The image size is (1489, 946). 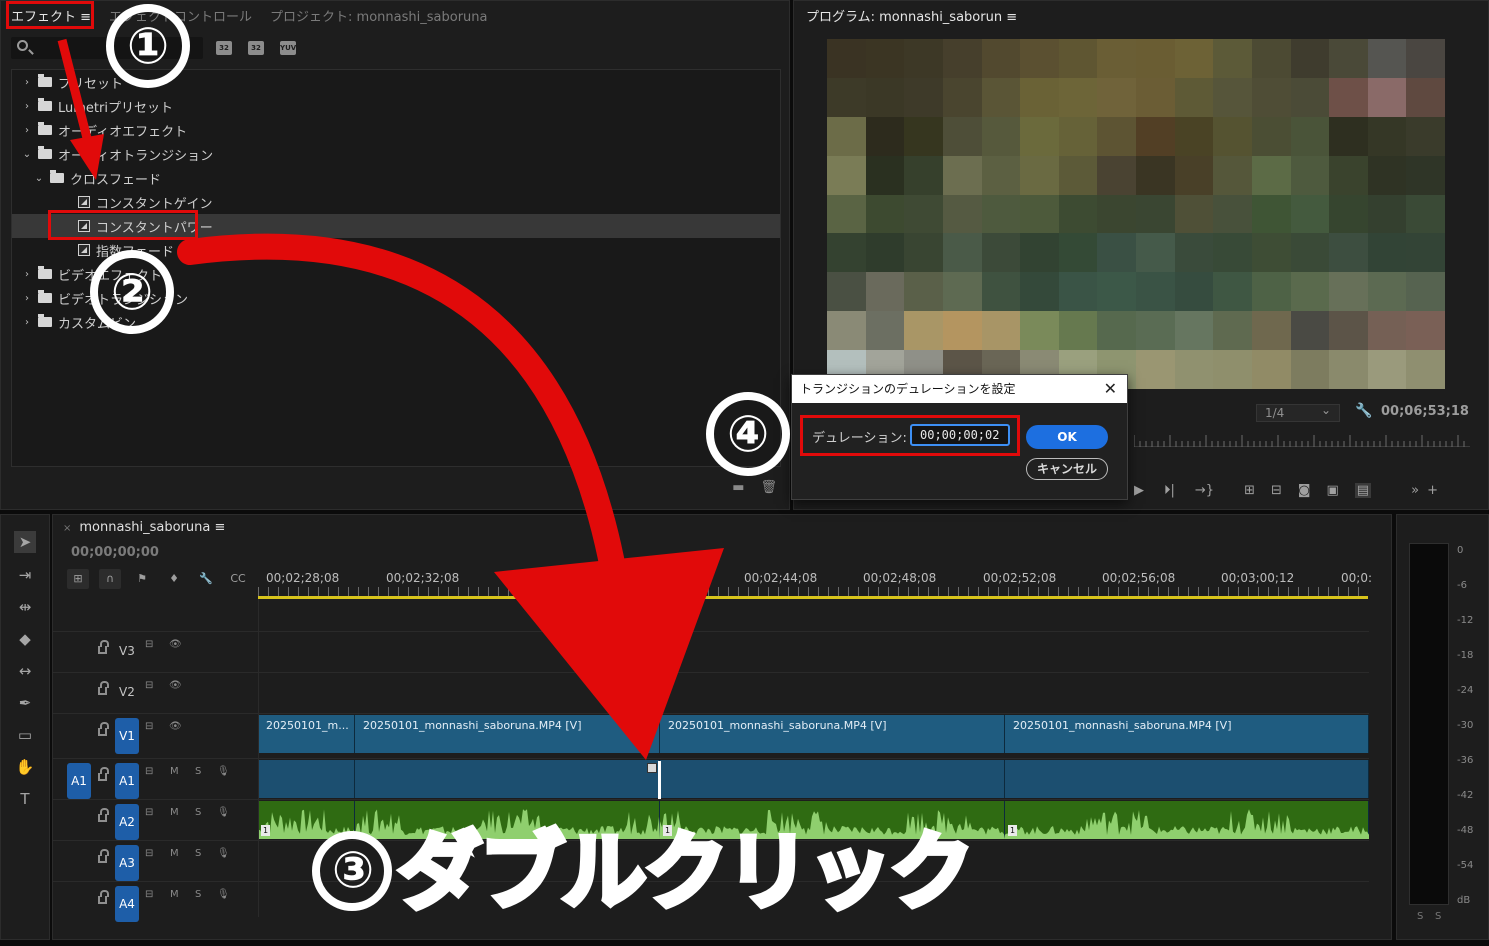 What do you see at coordinates (352, 871) in the screenshot?
I see `step-3-marker: ③` at bounding box center [352, 871].